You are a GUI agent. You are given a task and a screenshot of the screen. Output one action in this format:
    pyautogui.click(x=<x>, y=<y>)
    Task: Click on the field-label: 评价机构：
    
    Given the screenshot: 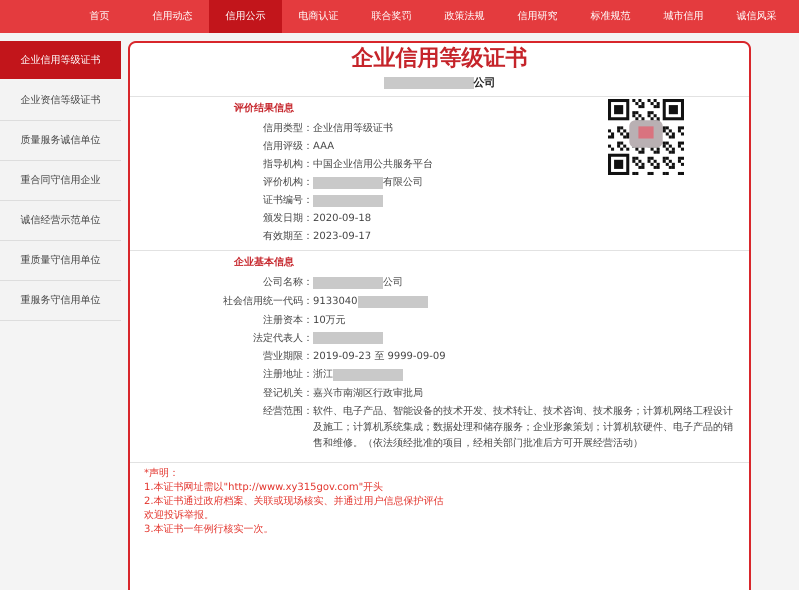 What is the action you would take?
    pyautogui.click(x=287, y=183)
    